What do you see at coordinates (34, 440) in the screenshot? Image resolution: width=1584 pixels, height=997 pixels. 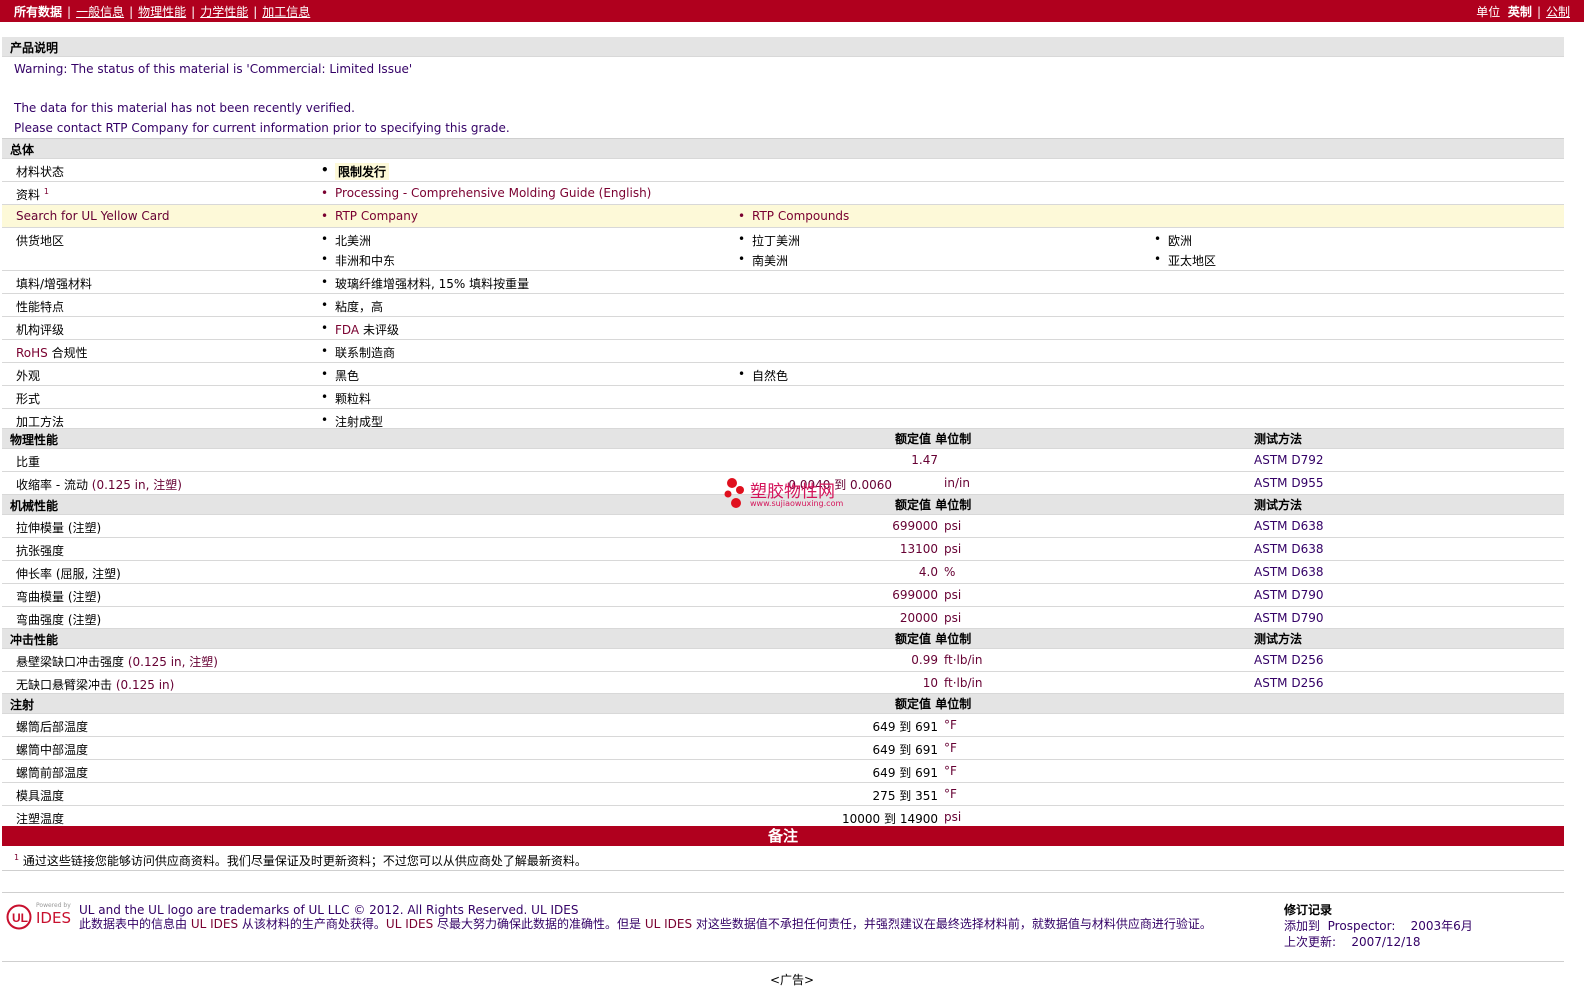 I see `section-title: 物理性能` at bounding box center [34, 440].